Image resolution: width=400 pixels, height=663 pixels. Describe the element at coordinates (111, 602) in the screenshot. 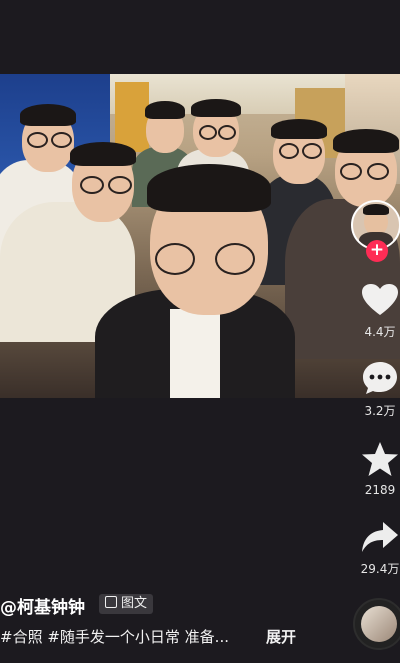

I see `image-post-icon` at that location.